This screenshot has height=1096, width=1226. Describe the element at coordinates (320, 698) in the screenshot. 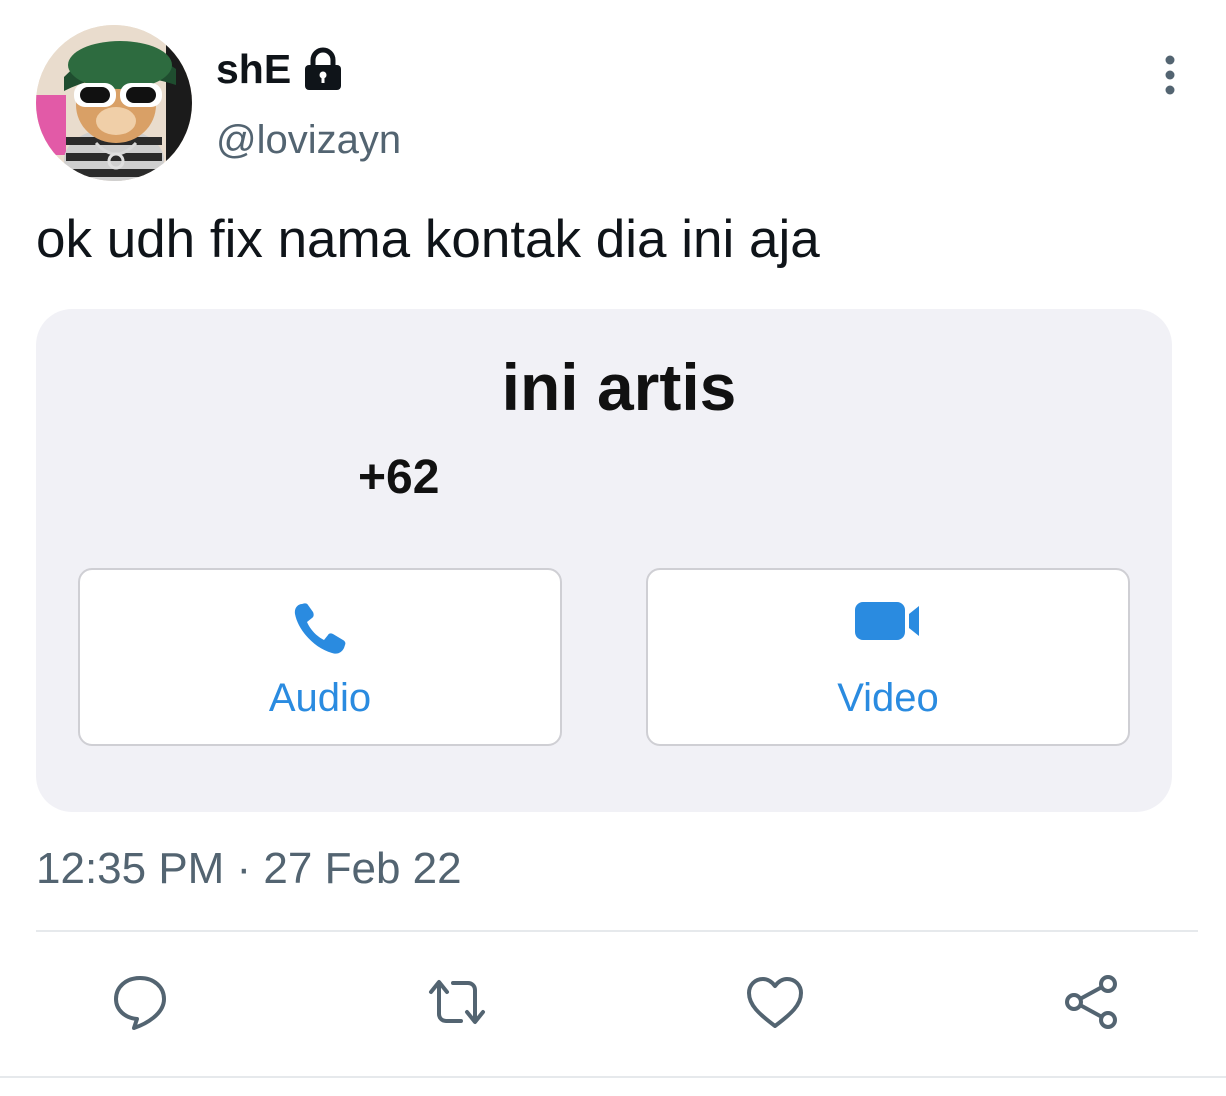

I see `audio-button-label: Audio` at that location.